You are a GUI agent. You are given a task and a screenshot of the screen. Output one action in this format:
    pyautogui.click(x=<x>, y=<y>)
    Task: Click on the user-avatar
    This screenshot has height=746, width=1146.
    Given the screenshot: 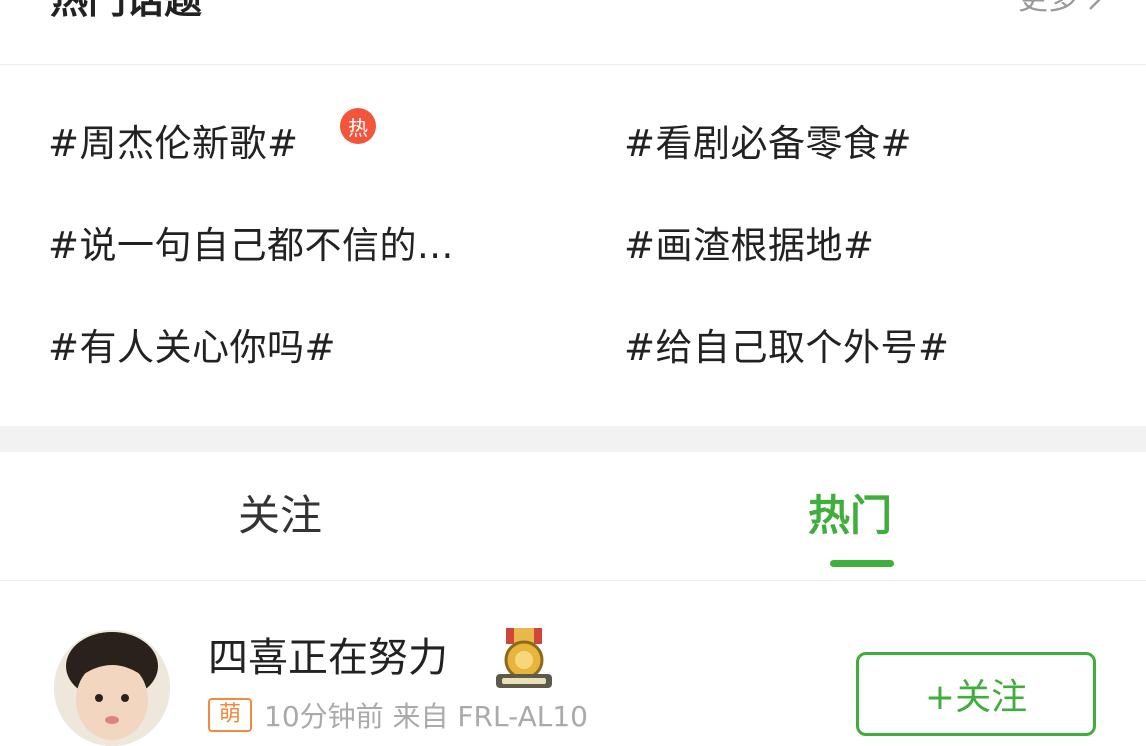 What is the action you would take?
    pyautogui.click(x=112, y=688)
    